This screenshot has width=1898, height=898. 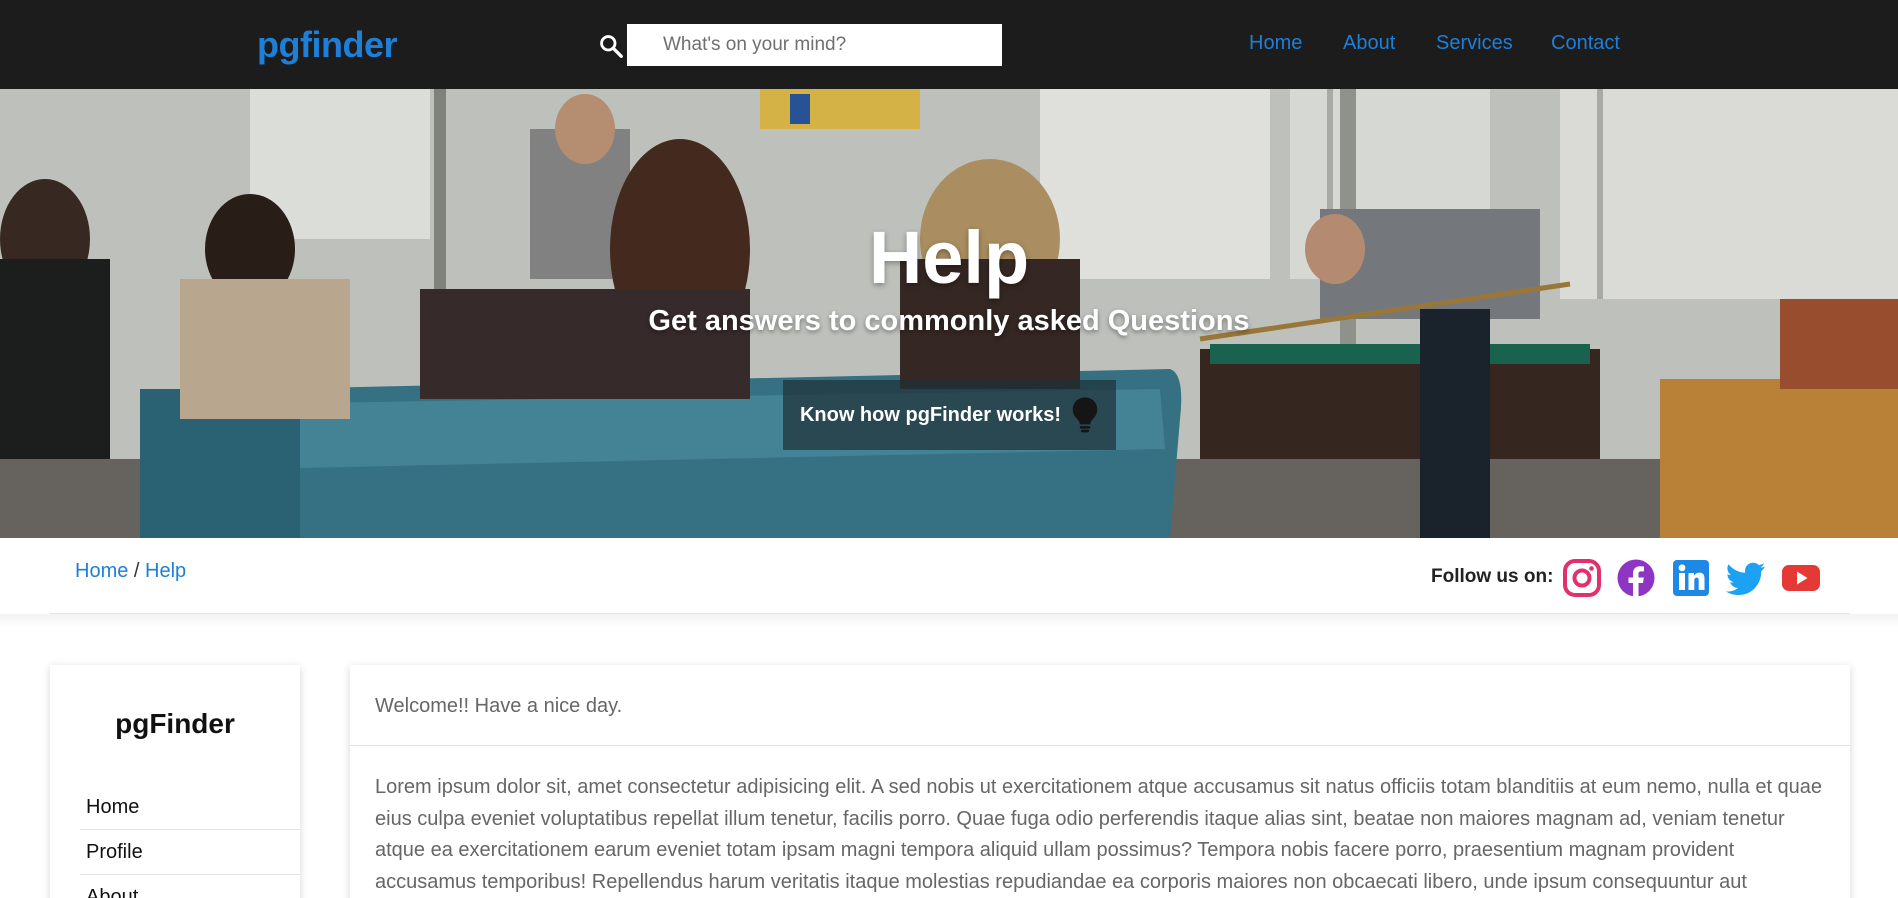 I want to click on instagram-icon, so click(x=1582, y=578).